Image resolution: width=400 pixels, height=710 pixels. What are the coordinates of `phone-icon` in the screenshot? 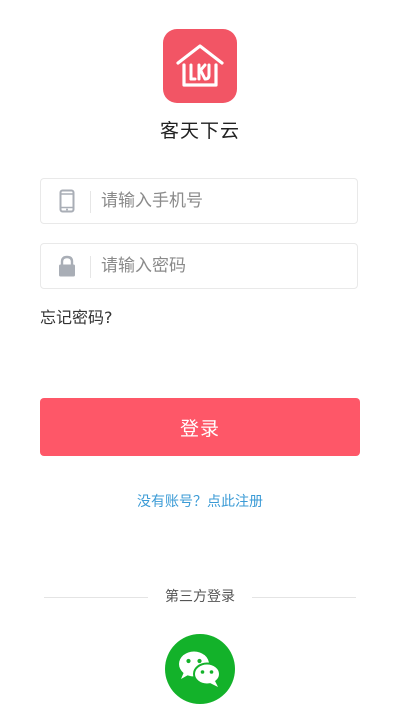 It's located at (67, 201).